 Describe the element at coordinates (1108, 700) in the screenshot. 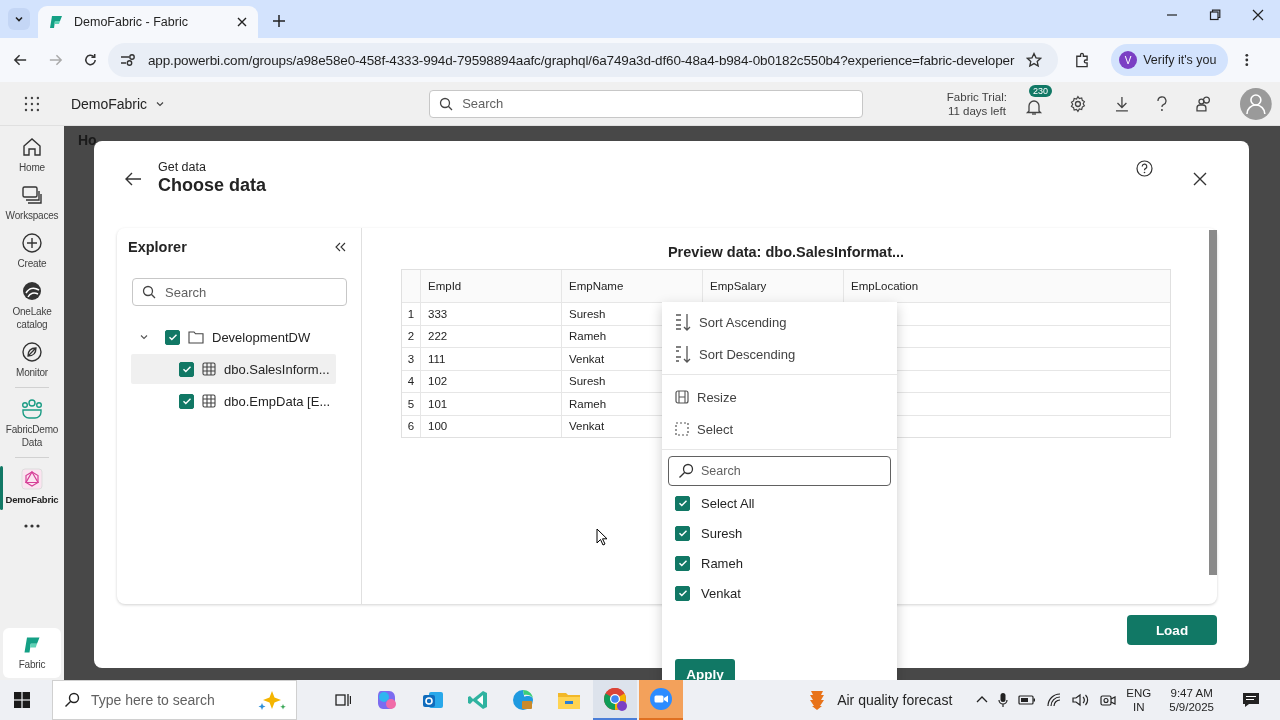

I see `camera-icon` at that location.